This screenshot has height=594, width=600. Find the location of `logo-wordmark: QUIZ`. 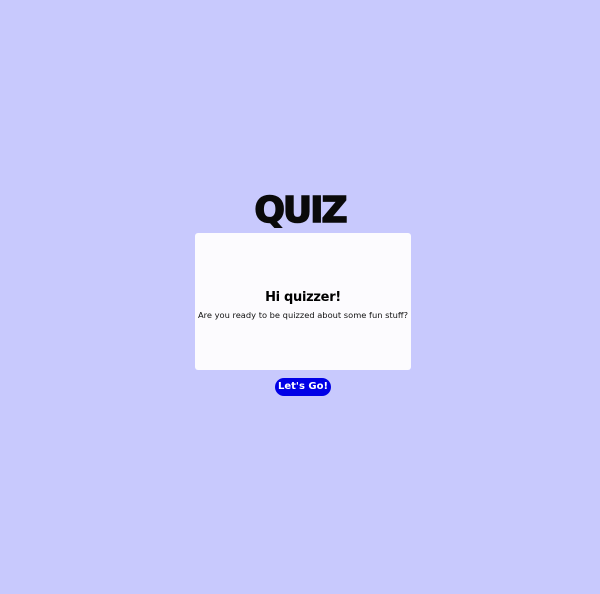

logo-wordmark: QUIZ is located at coordinates (302, 208).